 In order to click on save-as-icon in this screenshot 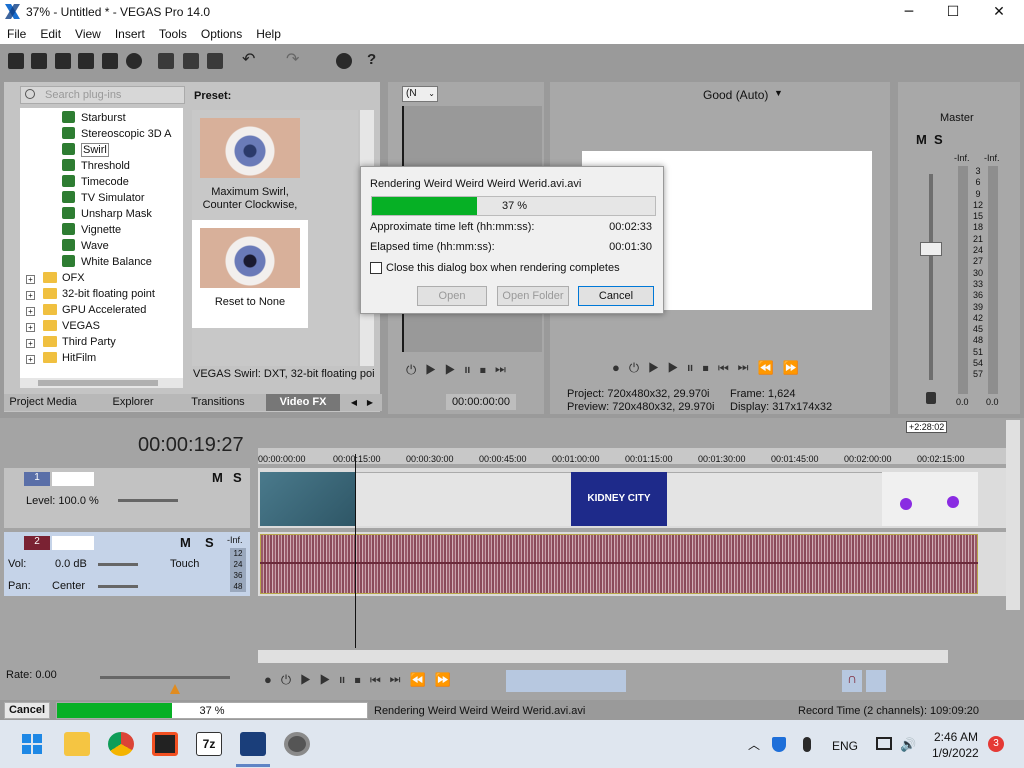, I will do `click(86, 61)`.